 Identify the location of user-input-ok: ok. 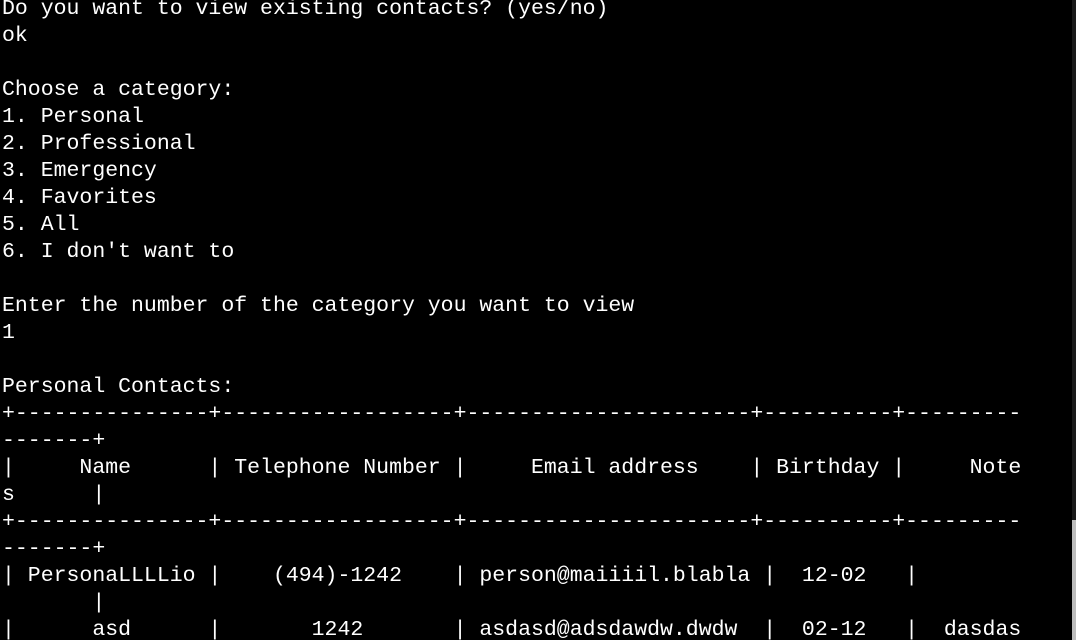
(15, 36).